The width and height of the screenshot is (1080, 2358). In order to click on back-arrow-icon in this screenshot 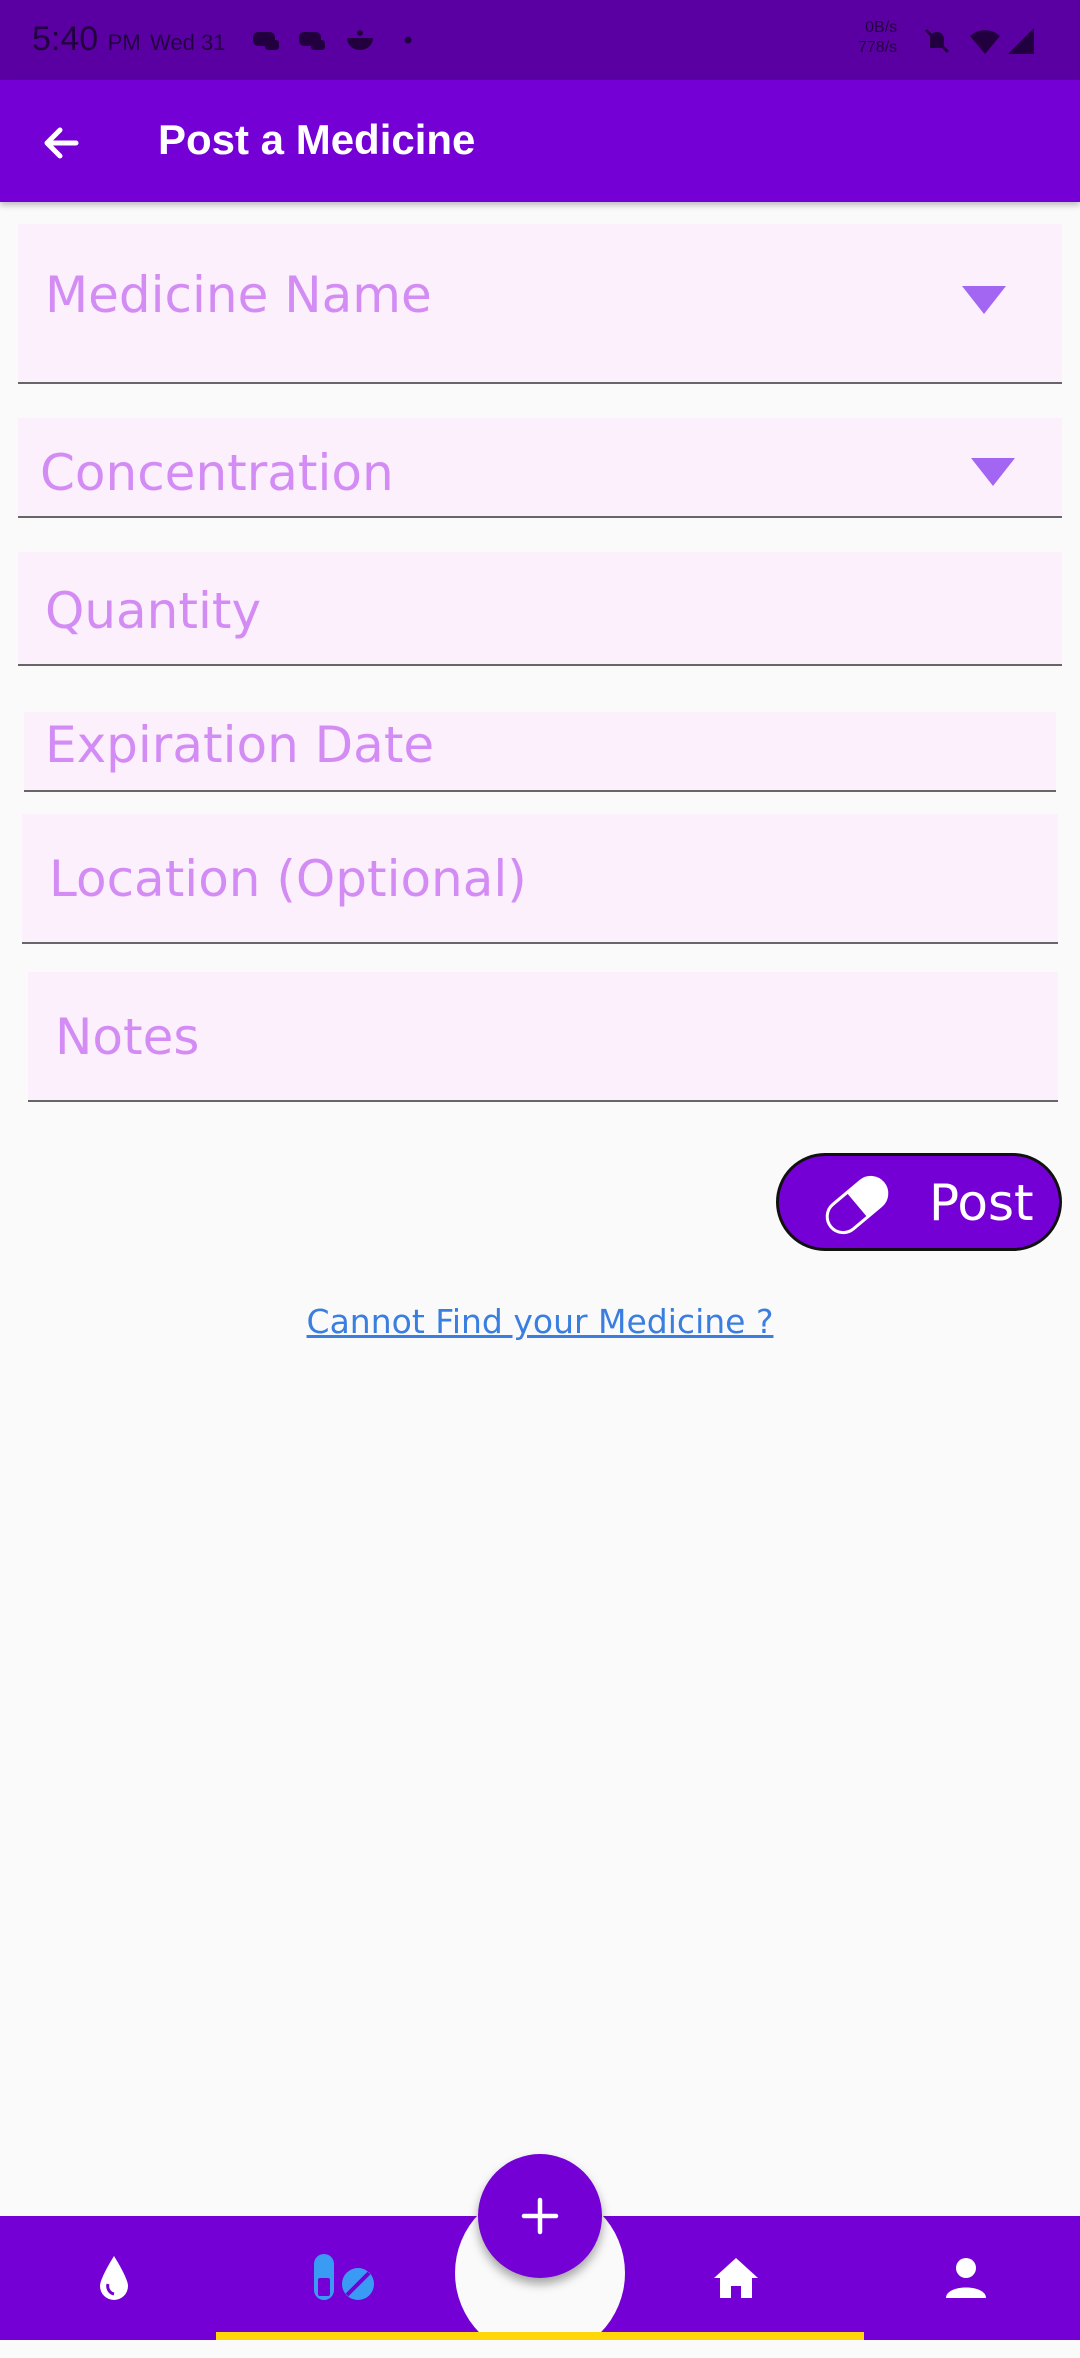, I will do `click(61, 143)`.